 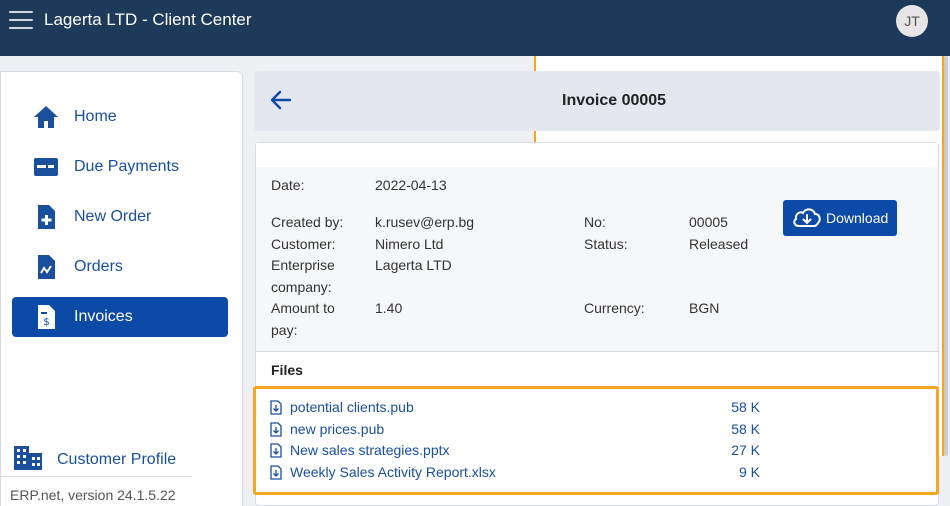 I want to click on sidebar-item-orders: Orders, so click(x=120, y=267).